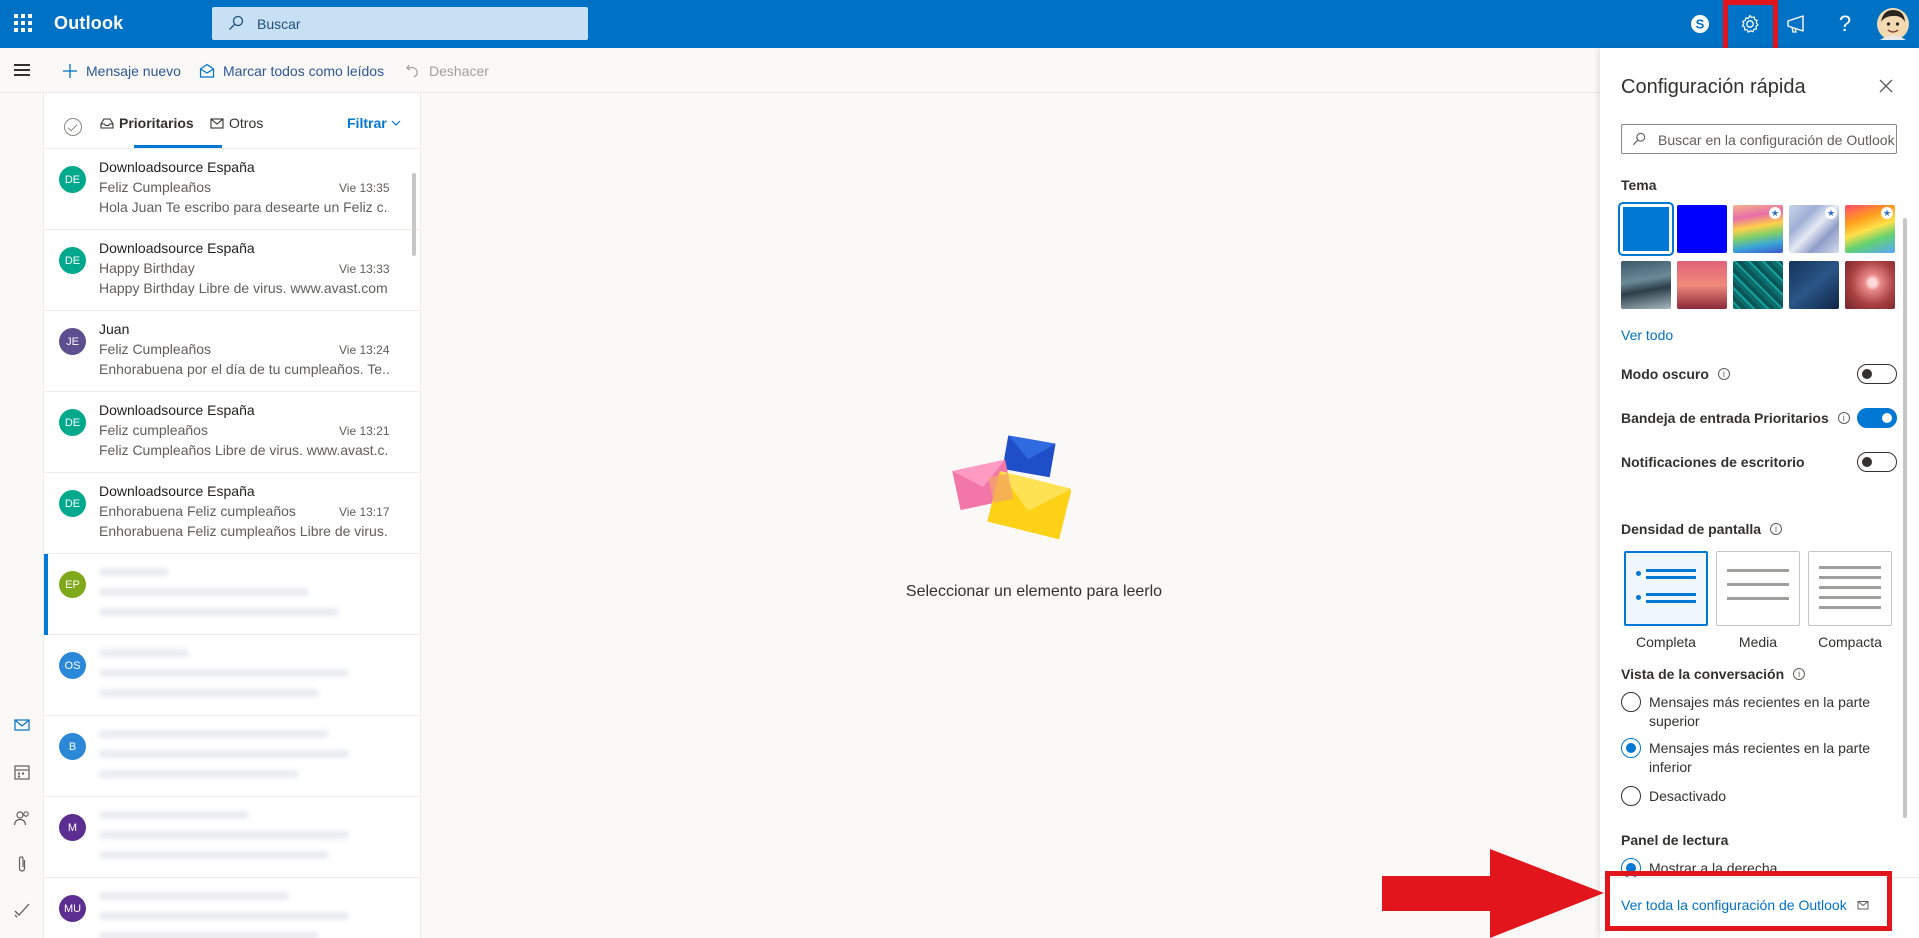 The image size is (1919, 938). Describe the element at coordinates (133, 71) in the screenshot. I see `new-message-label: Mensaje nuevo` at that location.